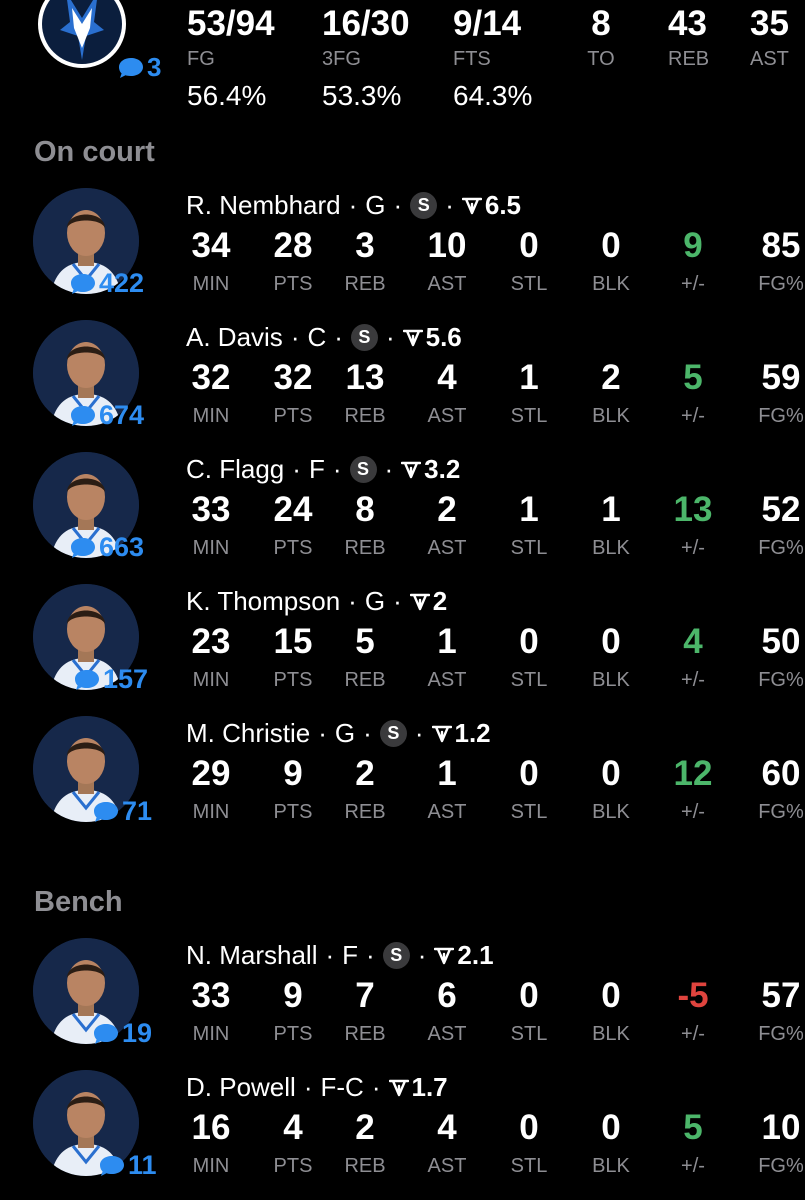 This screenshot has height=1200, width=805. What do you see at coordinates (365, 525) in the screenshot?
I see `stat-reb: 8 REB` at bounding box center [365, 525].